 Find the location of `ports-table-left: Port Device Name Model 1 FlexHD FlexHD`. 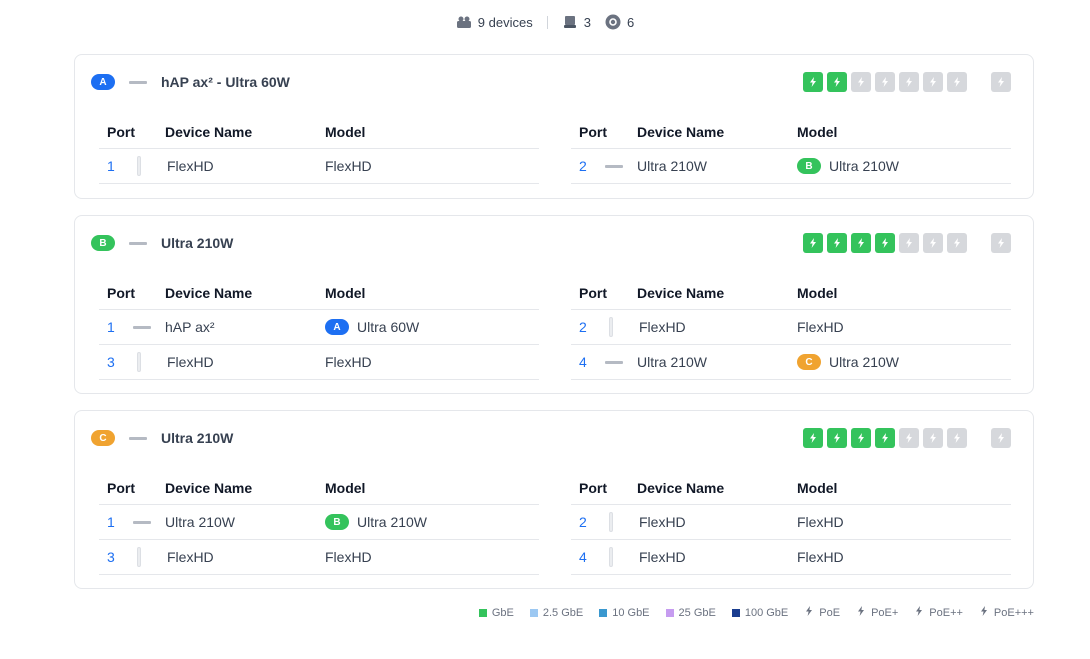

ports-table-left: Port Device Name Model 1 FlexHD FlexHD is located at coordinates (319, 150).